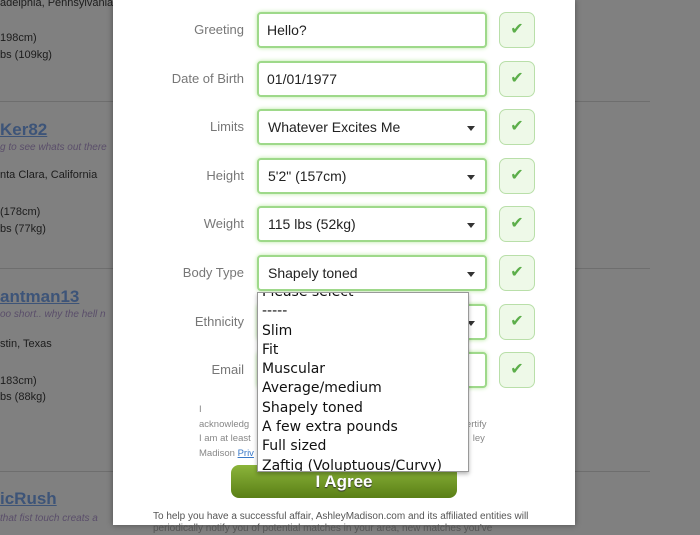  Describe the element at coordinates (223, 224) in the screenshot. I see `weight-label: Weight` at that location.